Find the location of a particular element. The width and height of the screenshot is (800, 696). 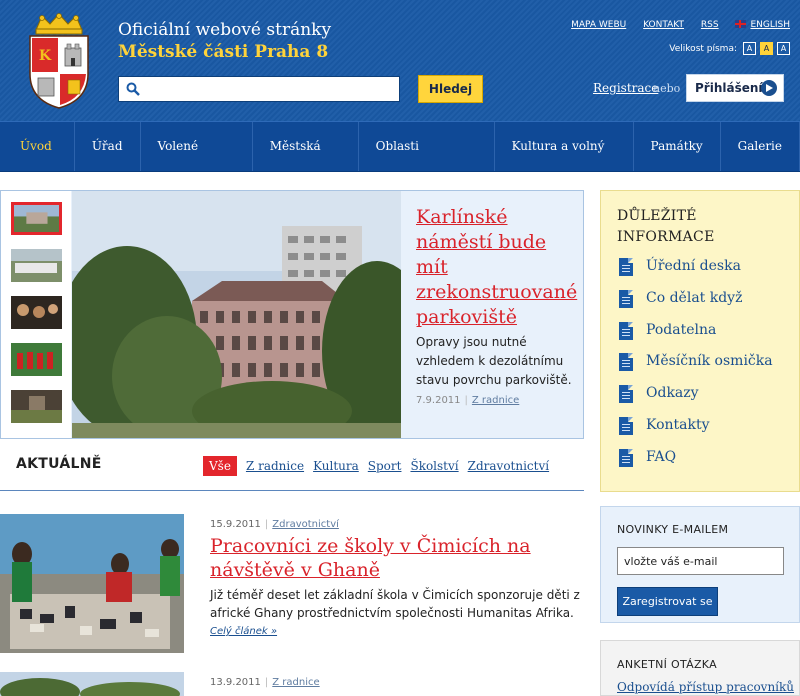

nav-item-oblasti-pusobnosti: Oblasti působnosti is located at coordinates (427, 162).